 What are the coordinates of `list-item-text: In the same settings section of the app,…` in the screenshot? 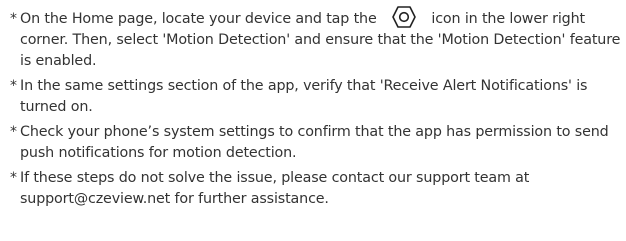 It's located at (304, 96).